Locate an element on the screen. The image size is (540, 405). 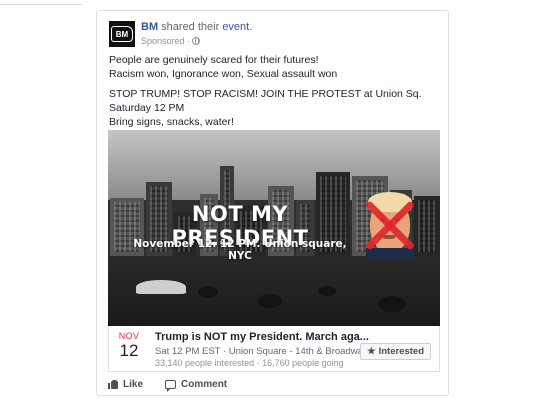
event-date: NOV 12 is located at coordinates (129, 346).